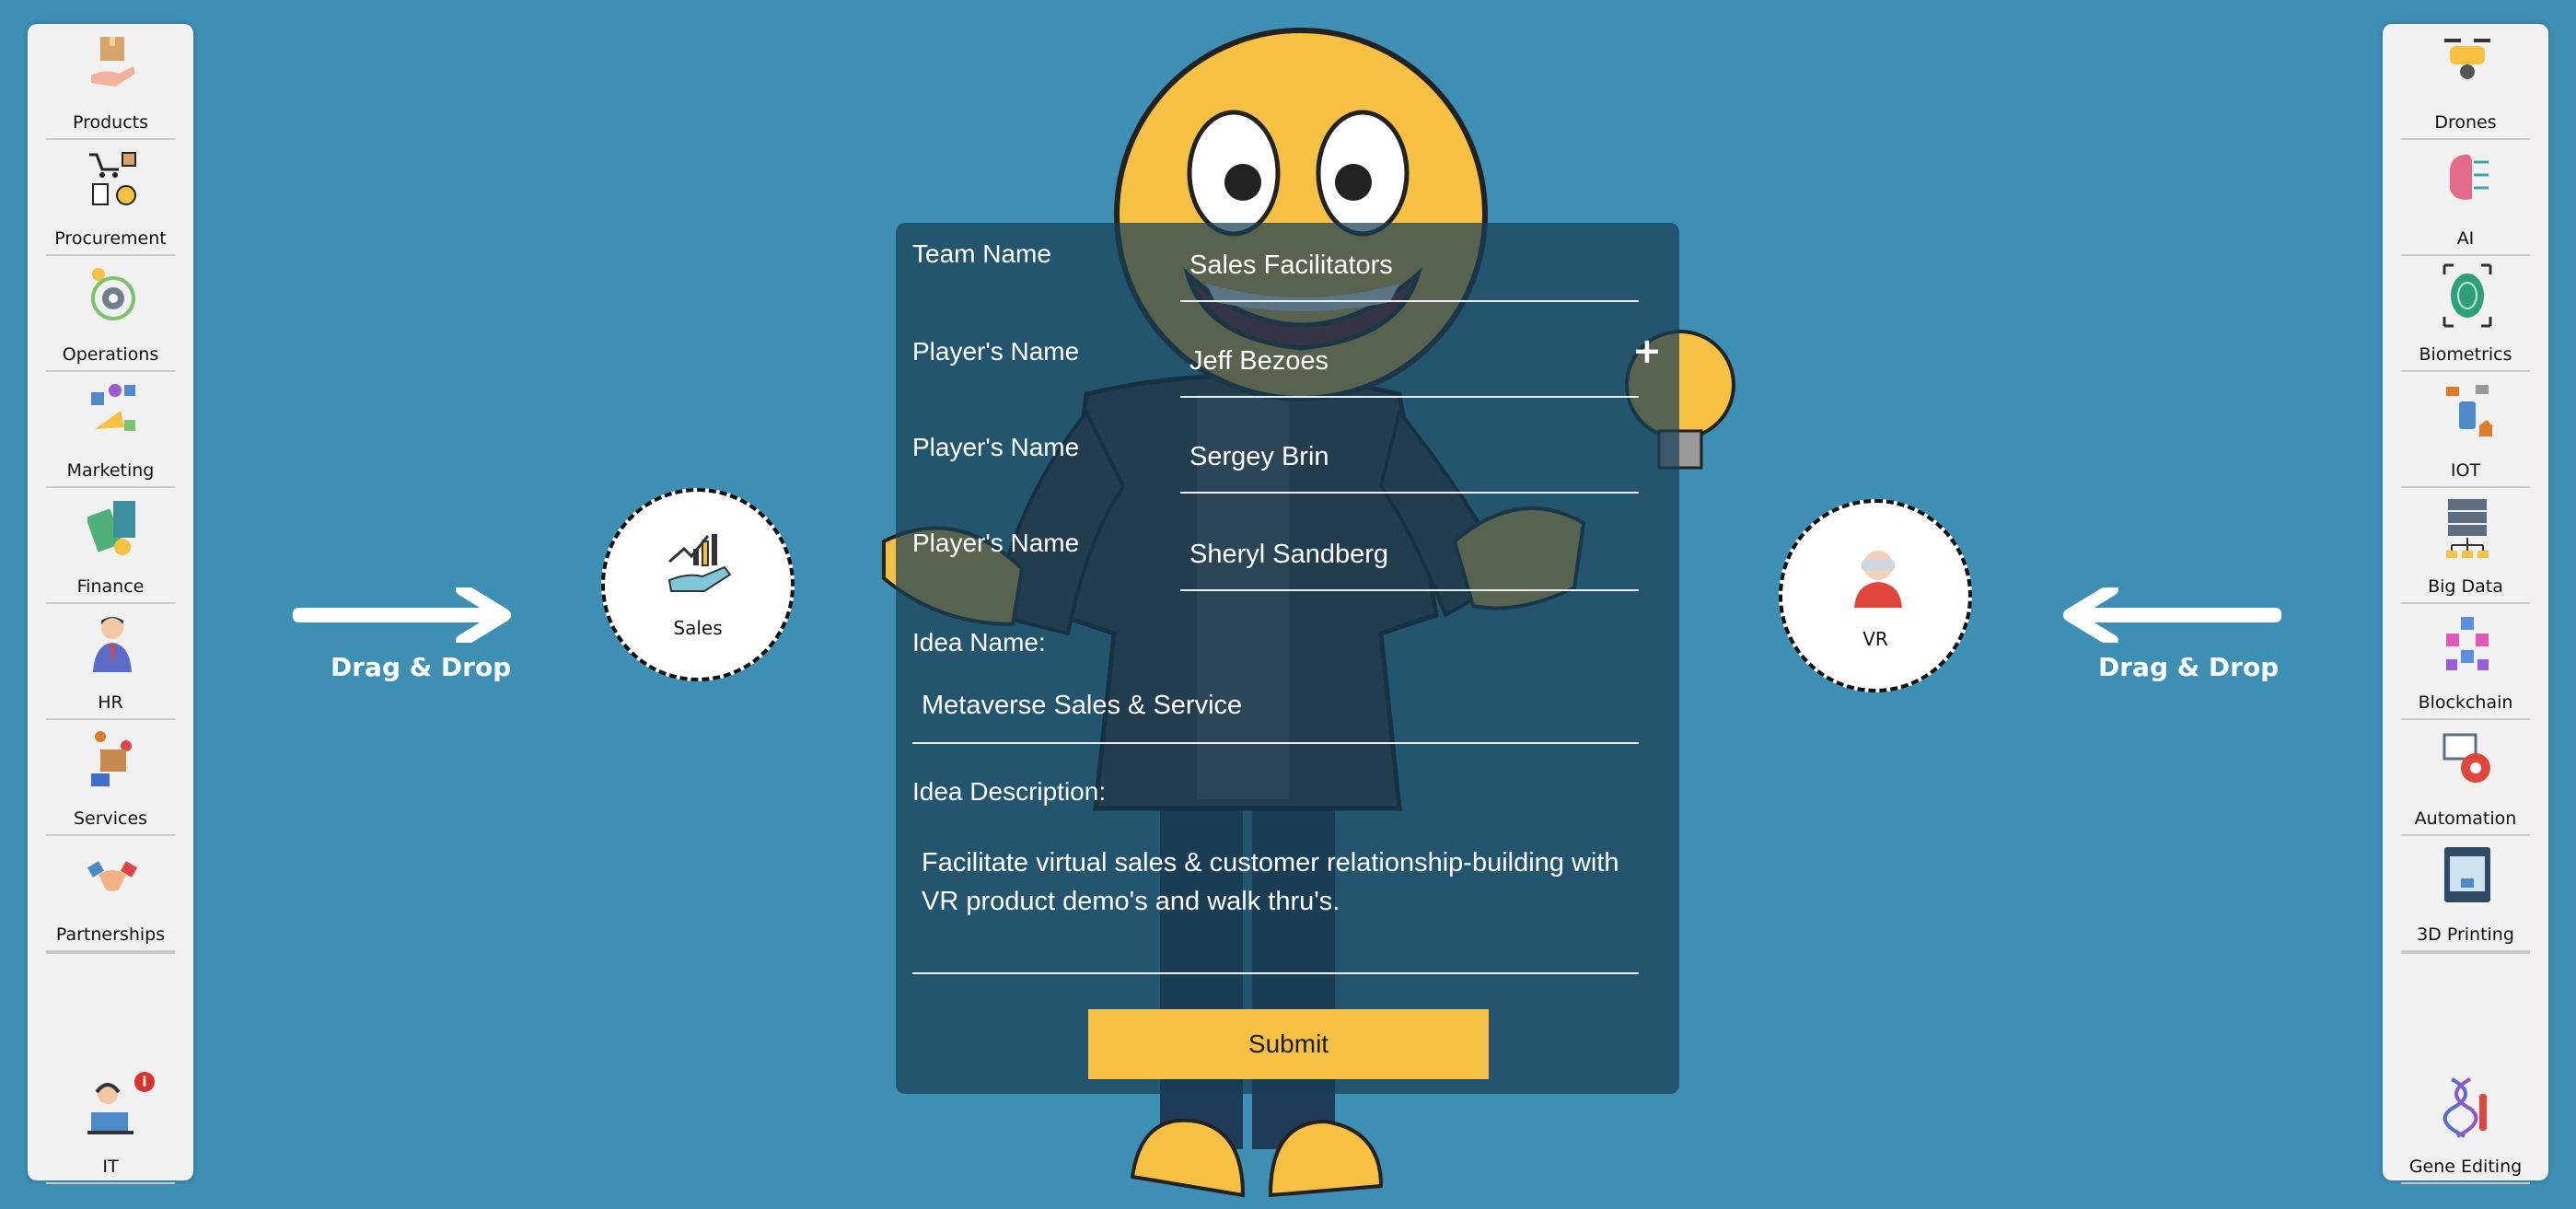  What do you see at coordinates (1409, 372) in the screenshot?
I see `player-name-input-1: Jeff Bezoes` at bounding box center [1409, 372].